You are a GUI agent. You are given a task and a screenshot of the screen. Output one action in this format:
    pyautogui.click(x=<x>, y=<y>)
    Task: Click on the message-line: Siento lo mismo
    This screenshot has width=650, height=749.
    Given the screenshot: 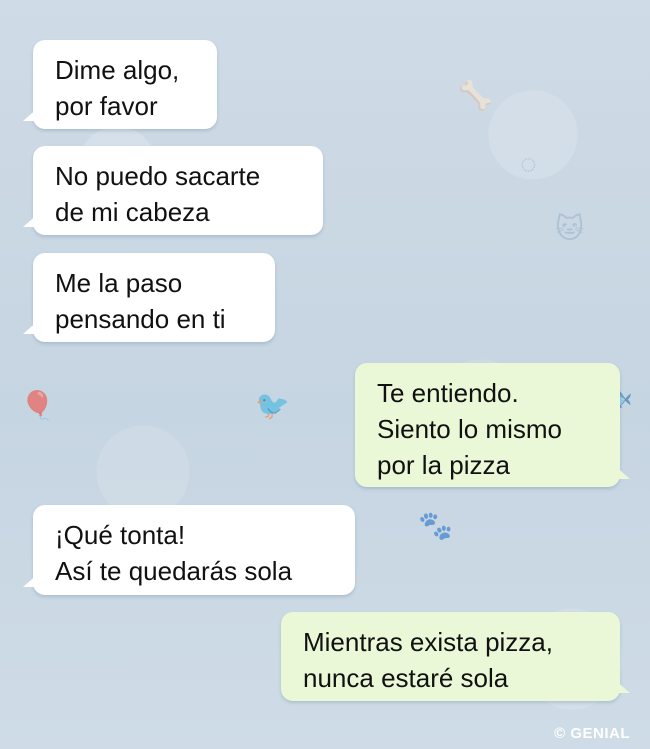 What is the action you would take?
    pyautogui.click(x=469, y=429)
    